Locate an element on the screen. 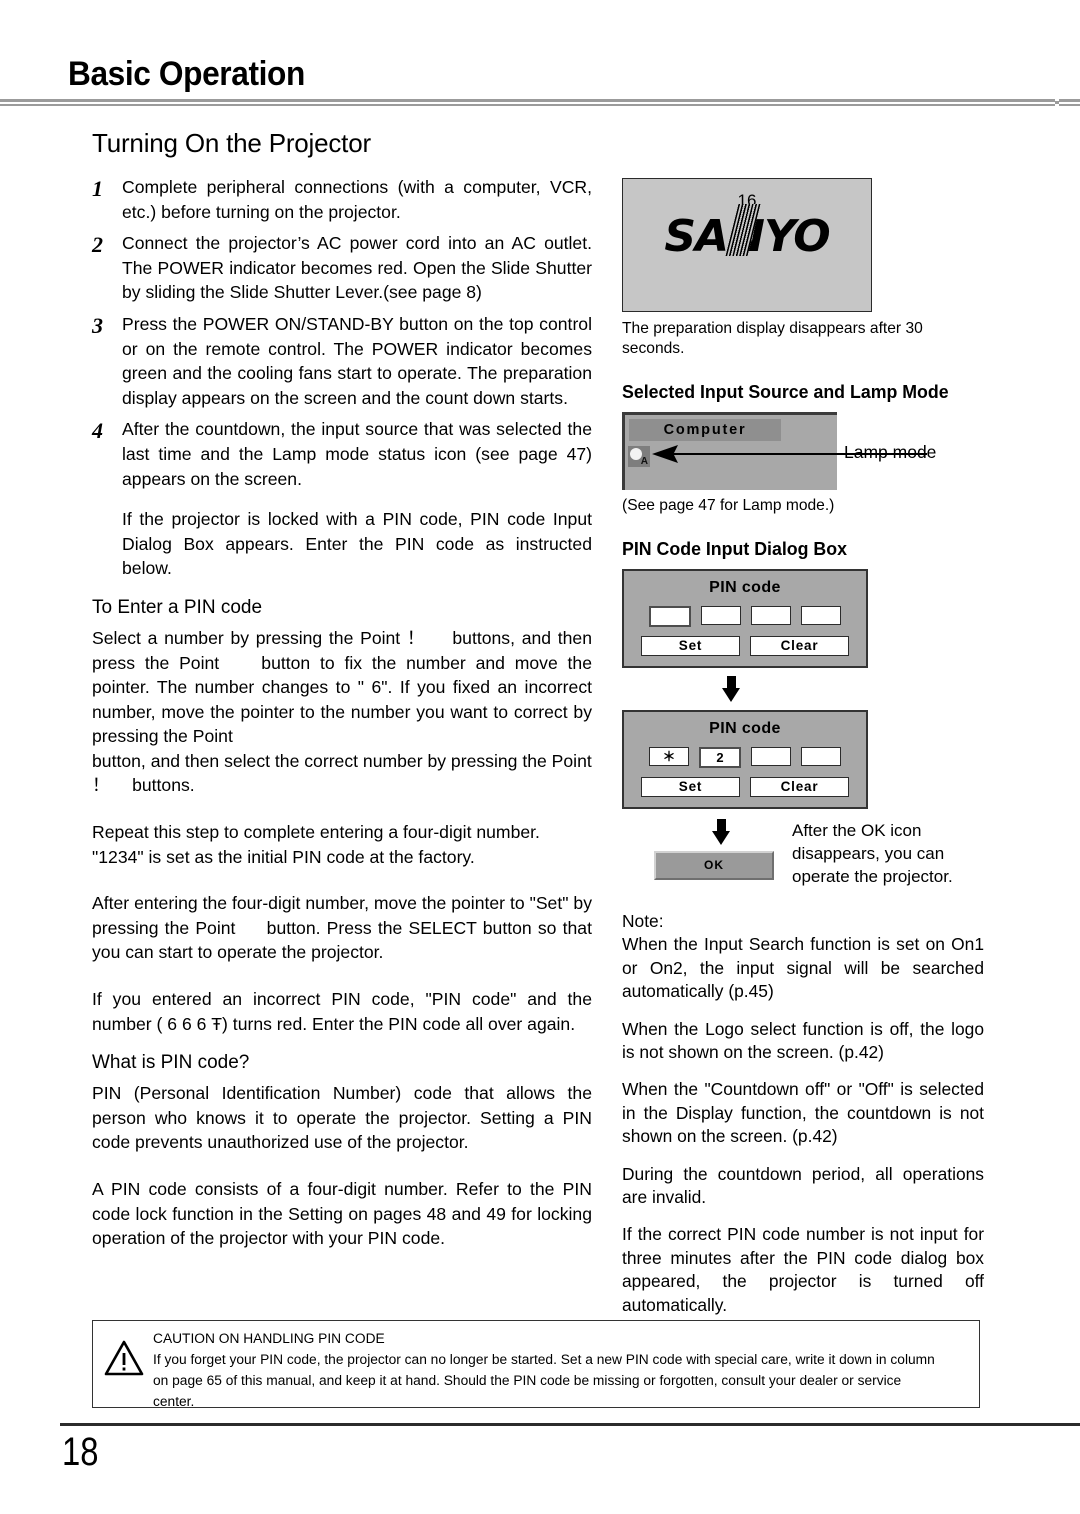 The image size is (1080, 1514). lamp-mode-icon: A is located at coordinates (639, 456).